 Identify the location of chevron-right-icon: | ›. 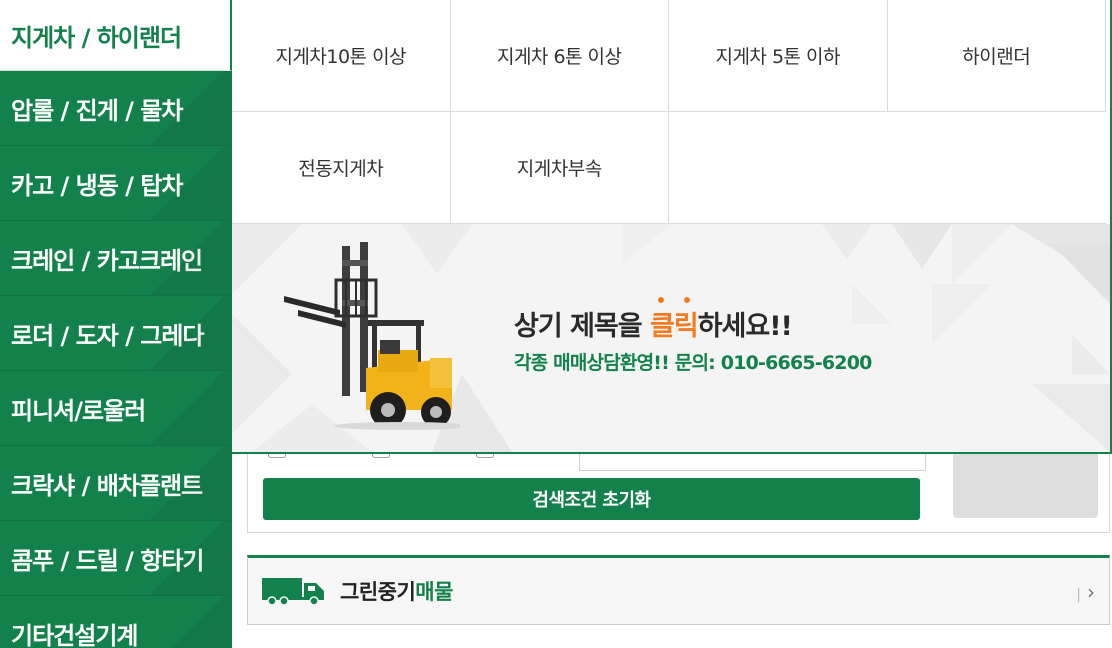
(1085, 592).